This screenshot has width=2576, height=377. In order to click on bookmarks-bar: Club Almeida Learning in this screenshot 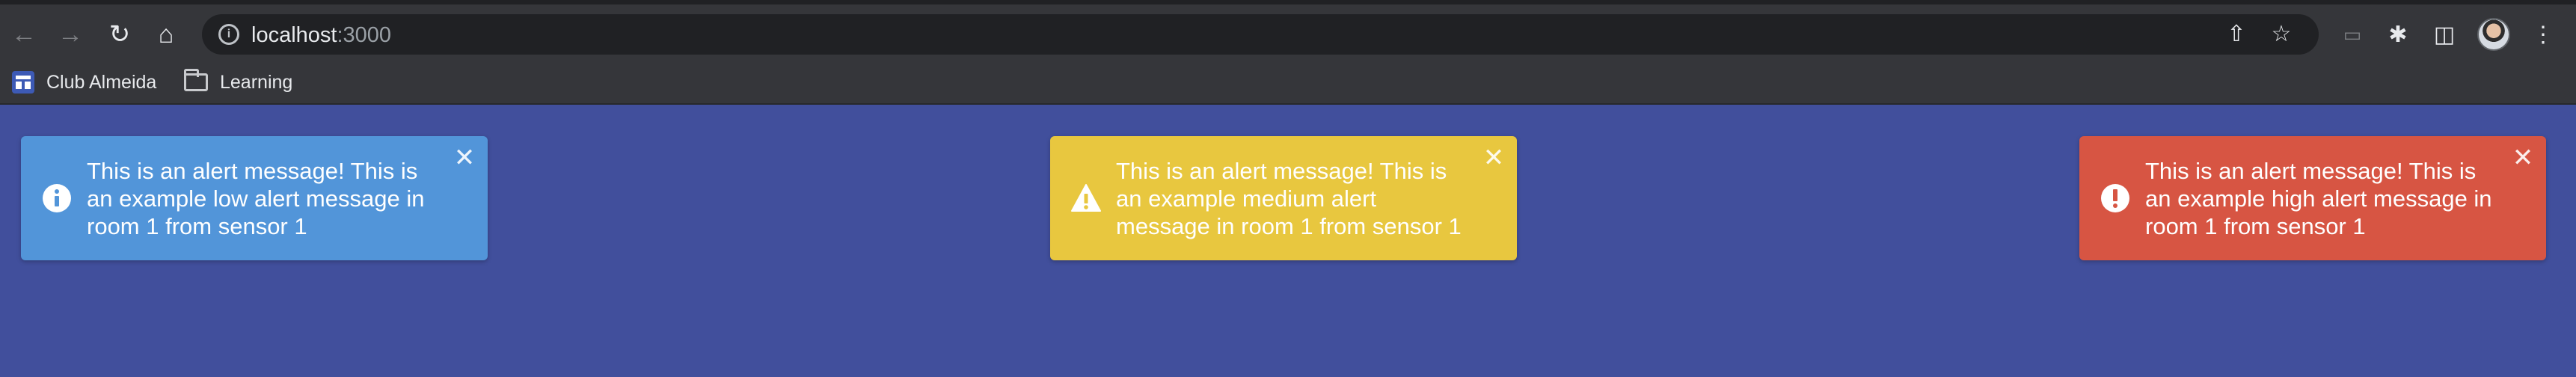, I will do `click(1288, 82)`.